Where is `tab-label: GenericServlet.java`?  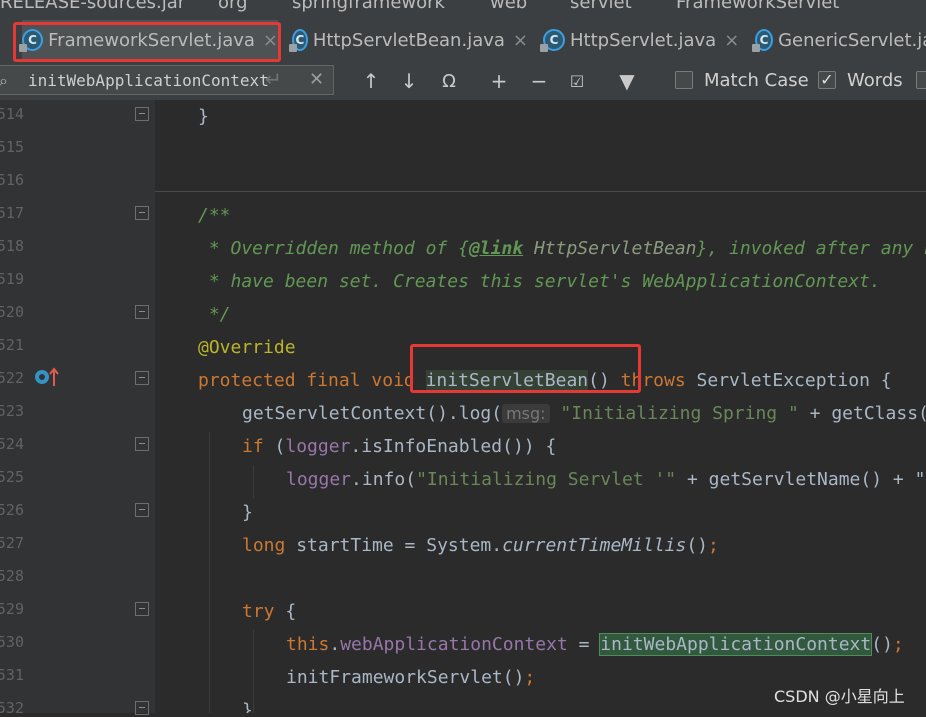 tab-label: GenericServlet.java is located at coordinates (852, 40).